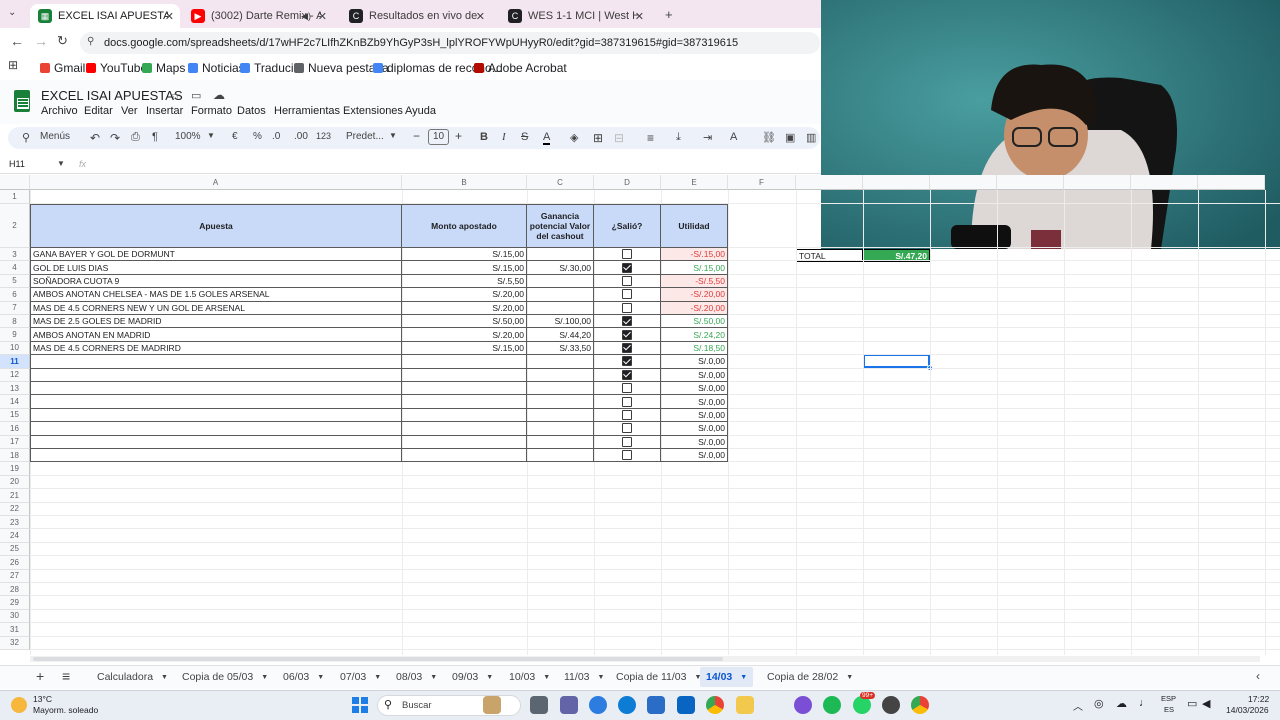  What do you see at coordinates (707, 137) in the screenshot?
I see `text-wrap-icon: ⇥` at bounding box center [707, 137].